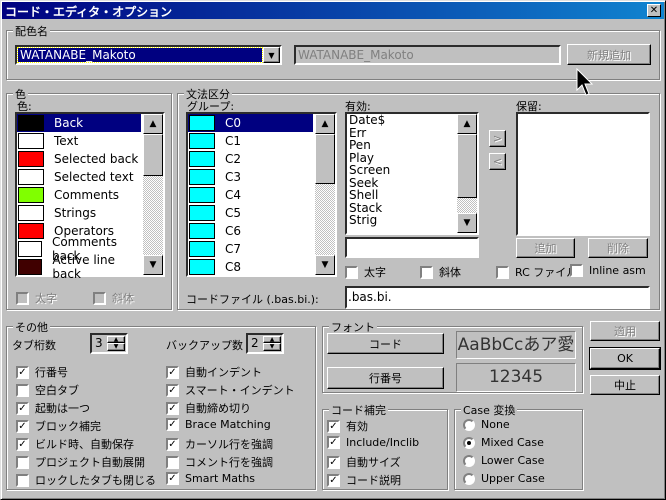  What do you see at coordinates (79, 213) in the screenshot?
I see `color-list-item: Strings` at bounding box center [79, 213].